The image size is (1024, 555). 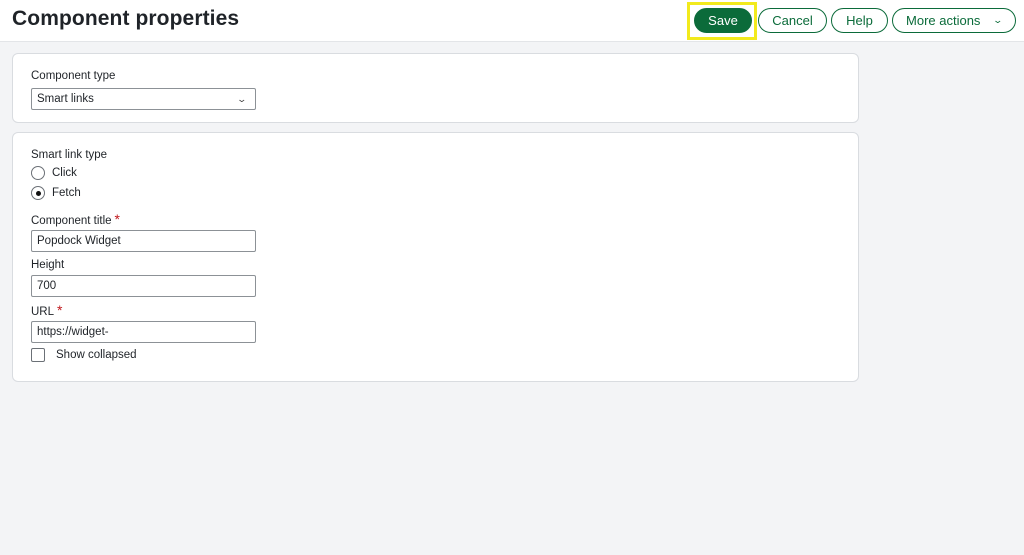 I want to click on help-button: Help, so click(x=859, y=20).